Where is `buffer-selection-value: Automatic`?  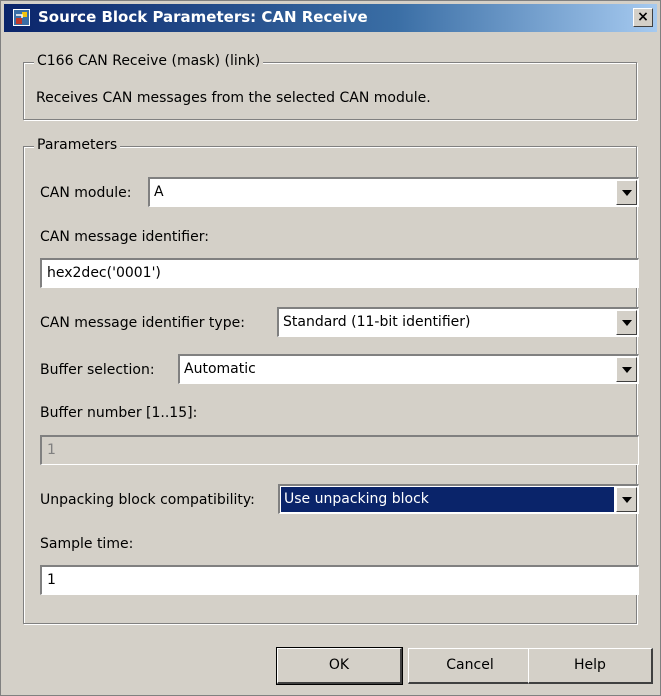
buffer-selection-value: Automatic is located at coordinates (220, 369).